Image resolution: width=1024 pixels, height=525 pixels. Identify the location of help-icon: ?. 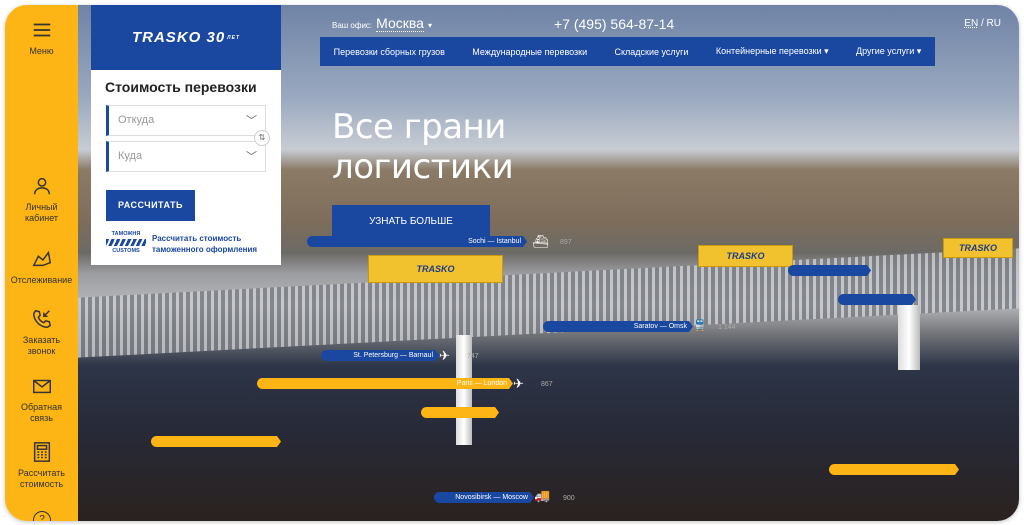
(42, 516).